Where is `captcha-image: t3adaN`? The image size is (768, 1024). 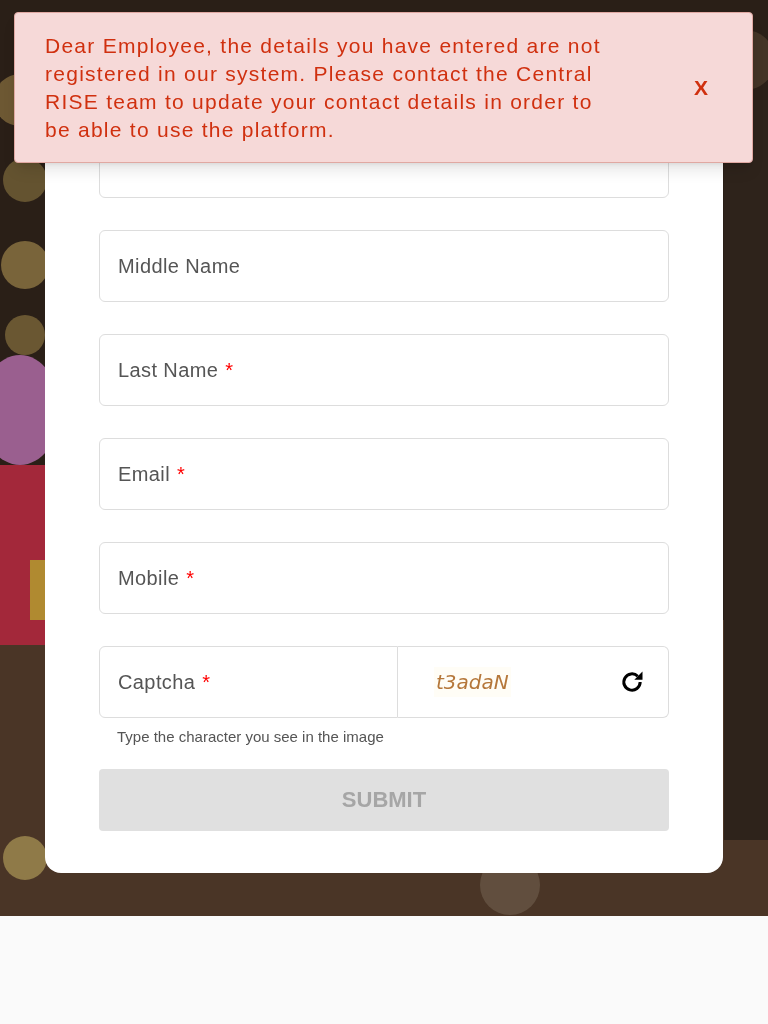
captcha-image: t3adaN is located at coordinates (472, 682).